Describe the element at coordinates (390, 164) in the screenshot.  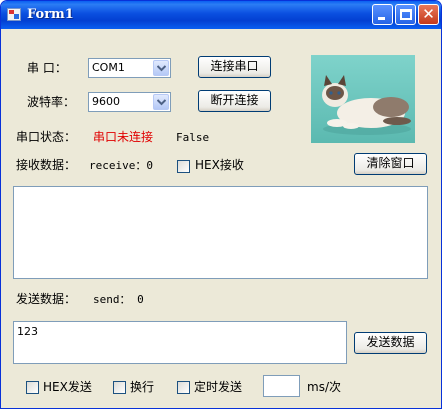
I see `clear-window-button: 清除窗口` at that location.